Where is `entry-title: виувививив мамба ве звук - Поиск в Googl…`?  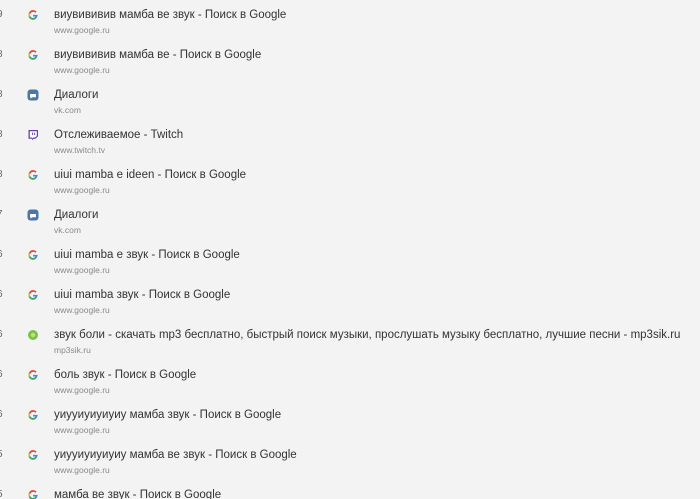
entry-title: виувививив мамба ве звук - Поиск в Googl… is located at coordinates (170, 15).